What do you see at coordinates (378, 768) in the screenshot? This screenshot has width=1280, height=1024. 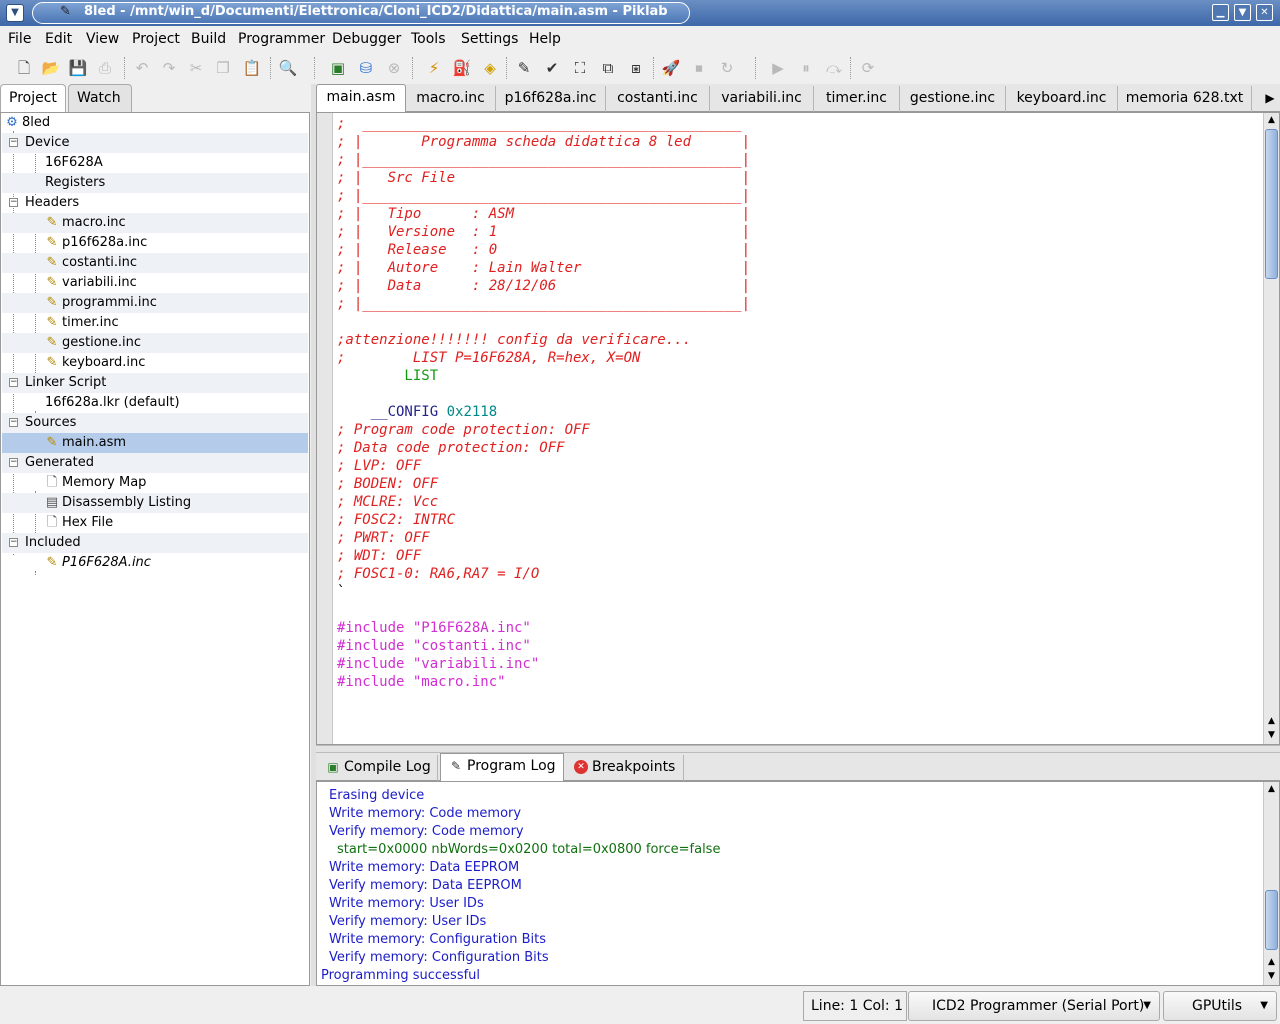 I see `tab-compile-log: ▣ Compile Log` at bounding box center [378, 768].